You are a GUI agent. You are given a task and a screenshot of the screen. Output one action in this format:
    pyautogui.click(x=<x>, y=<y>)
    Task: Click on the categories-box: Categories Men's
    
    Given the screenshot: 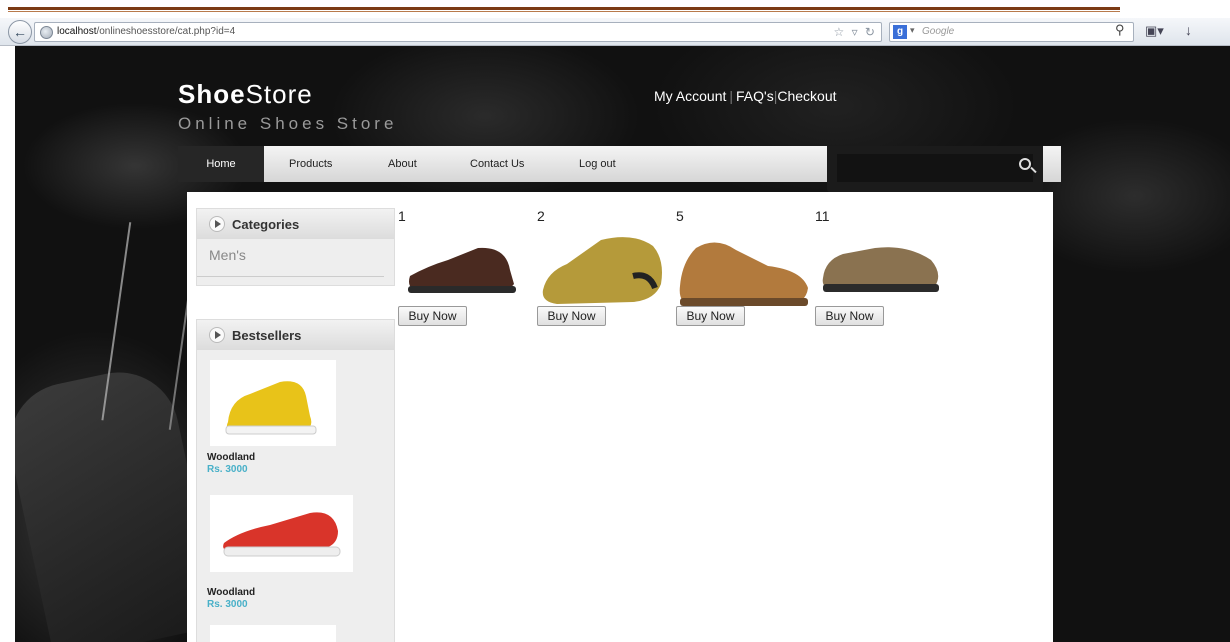 What is the action you would take?
    pyautogui.click(x=295, y=247)
    